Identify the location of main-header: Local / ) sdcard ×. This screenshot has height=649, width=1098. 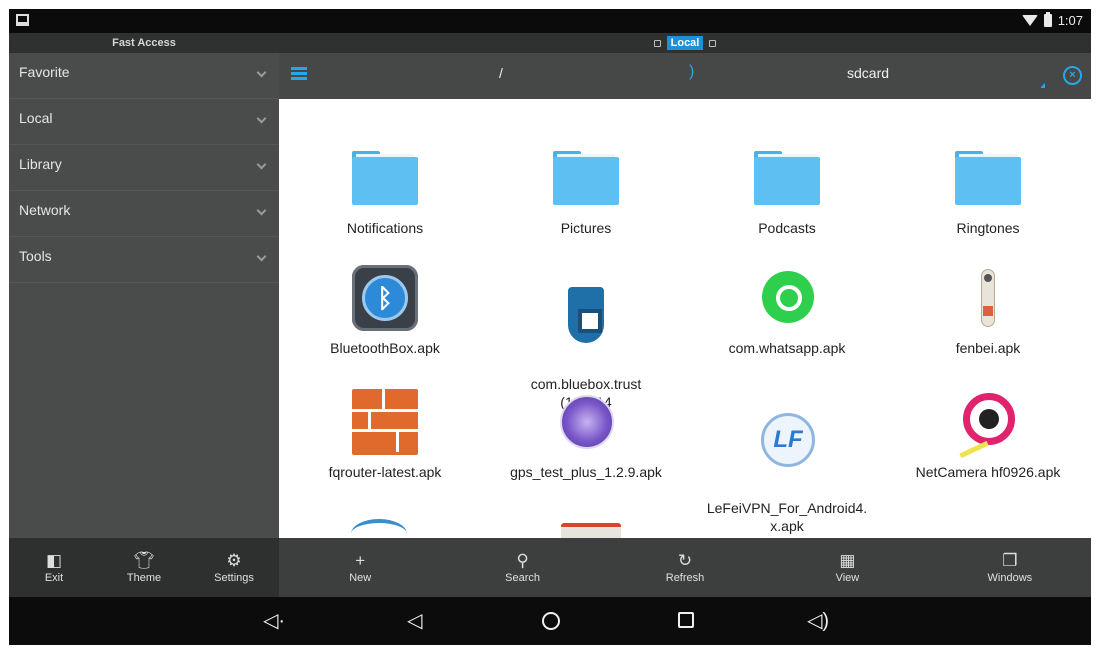
(685, 66).